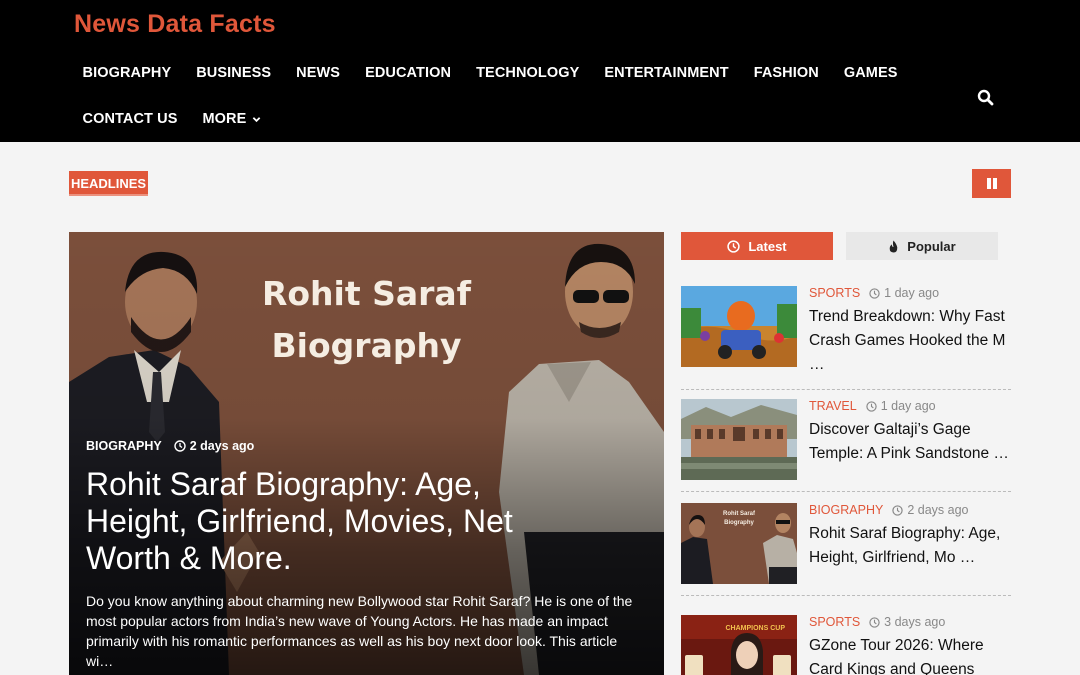 Image resolution: width=1080 pixels, height=675 pixels. Describe the element at coordinates (318, 73) in the screenshot. I see `nav-item-news: NEWS` at that location.